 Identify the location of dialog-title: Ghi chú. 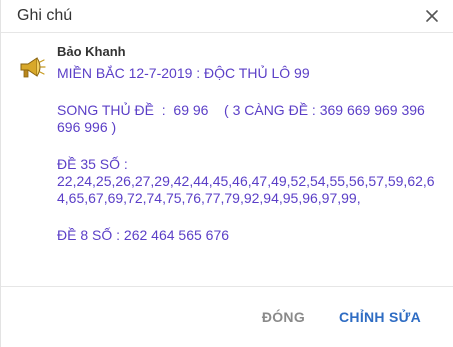
(45, 15).